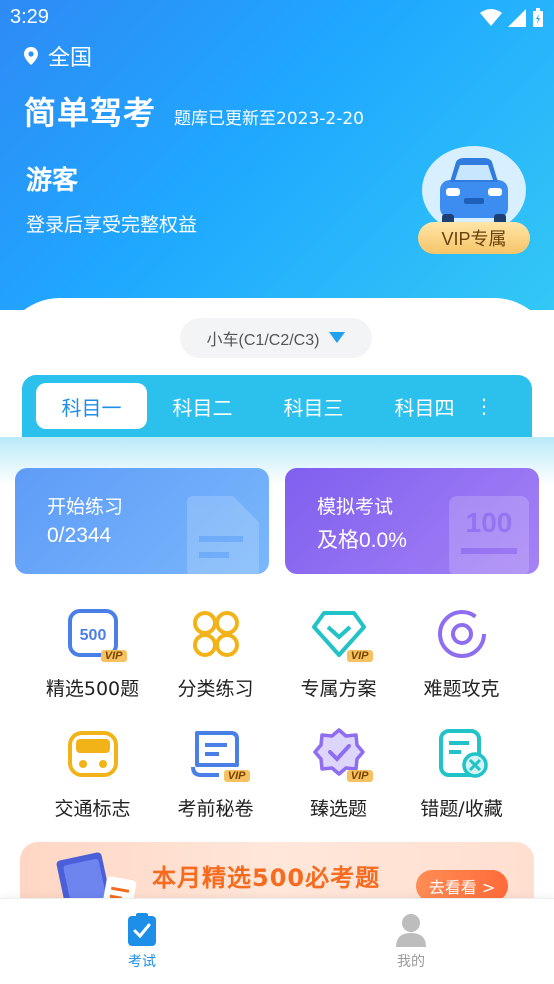  Describe the element at coordinates (215, 689) in the screenshot. I see `feature-label: 分类练习` at that location.